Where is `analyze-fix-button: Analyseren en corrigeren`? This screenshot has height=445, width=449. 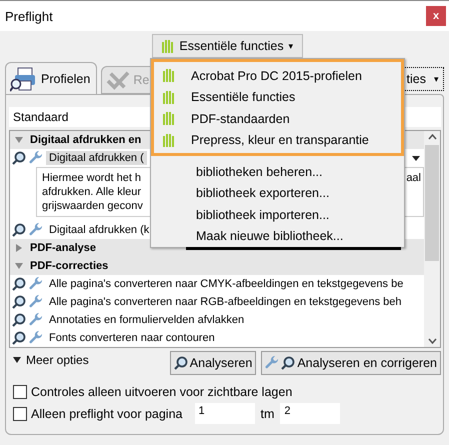
analyze-fix-button: Analyseren en corrigeren is located at coordinates (351, 363).